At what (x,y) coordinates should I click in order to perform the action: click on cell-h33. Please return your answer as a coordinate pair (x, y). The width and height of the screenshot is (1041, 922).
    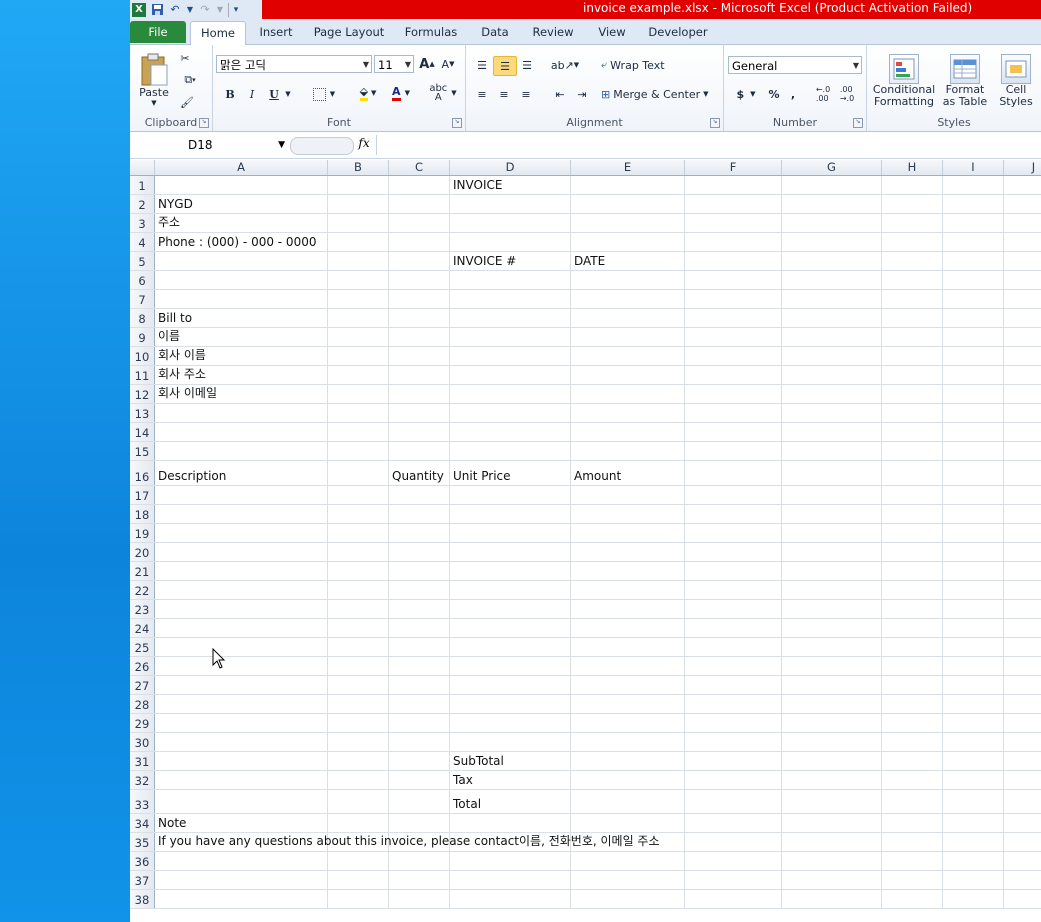
    Looking at the image, I should click on (912, 801).